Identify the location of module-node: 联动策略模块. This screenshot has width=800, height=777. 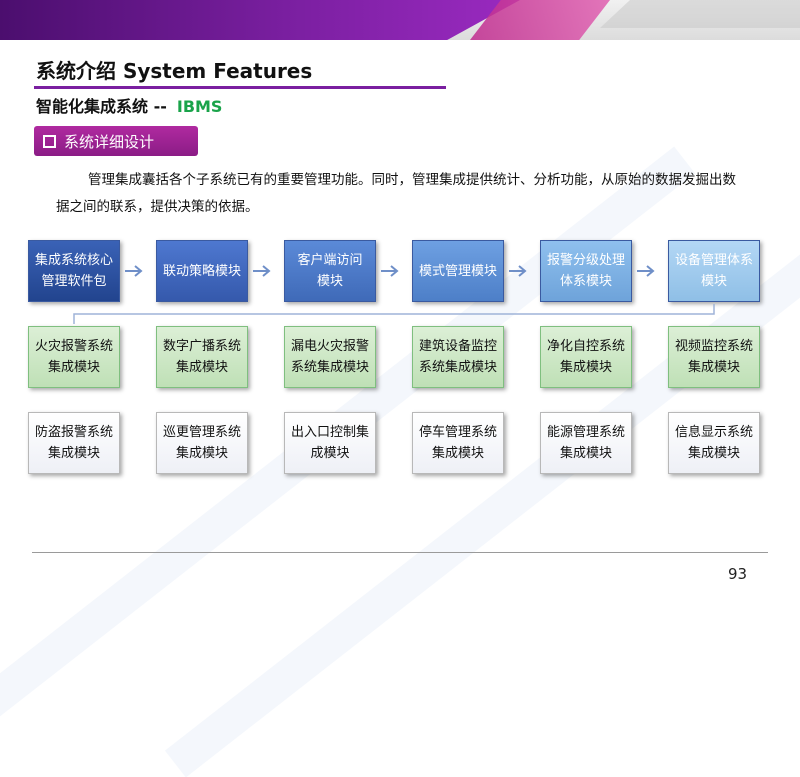
(202, 271).